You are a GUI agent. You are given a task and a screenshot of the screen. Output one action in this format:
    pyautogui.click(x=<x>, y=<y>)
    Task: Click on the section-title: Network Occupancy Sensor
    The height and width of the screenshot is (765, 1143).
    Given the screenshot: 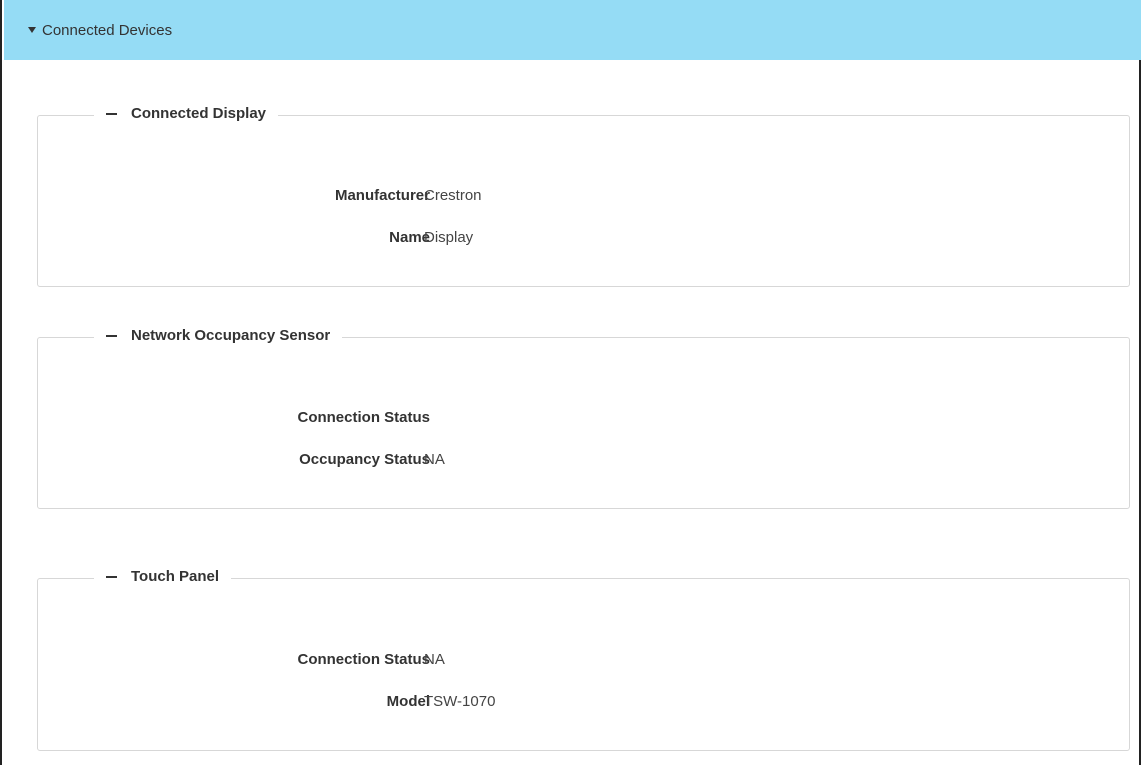 What is the action you would take?
    pyautogui.click(x=231, y=335)
    